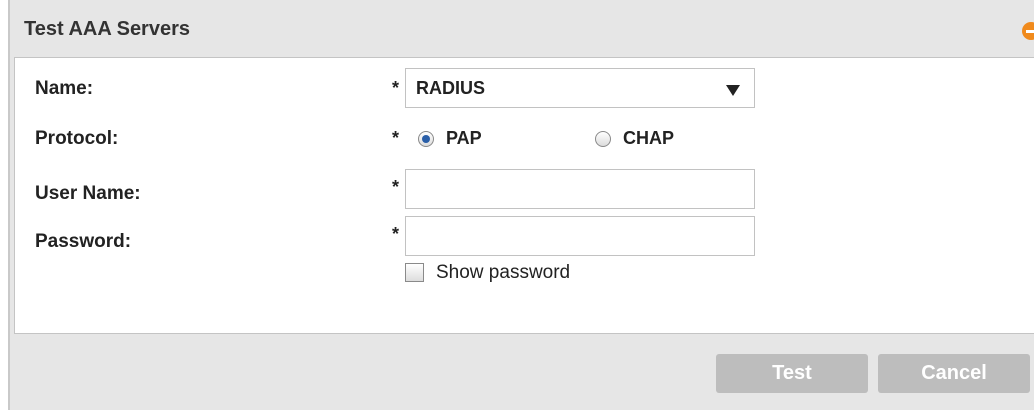 This screenshot has height=410, width=1034. Describe the element at coordinates (954, 373) in the screenshot. I see `cancel-button: Cancel` at that location.